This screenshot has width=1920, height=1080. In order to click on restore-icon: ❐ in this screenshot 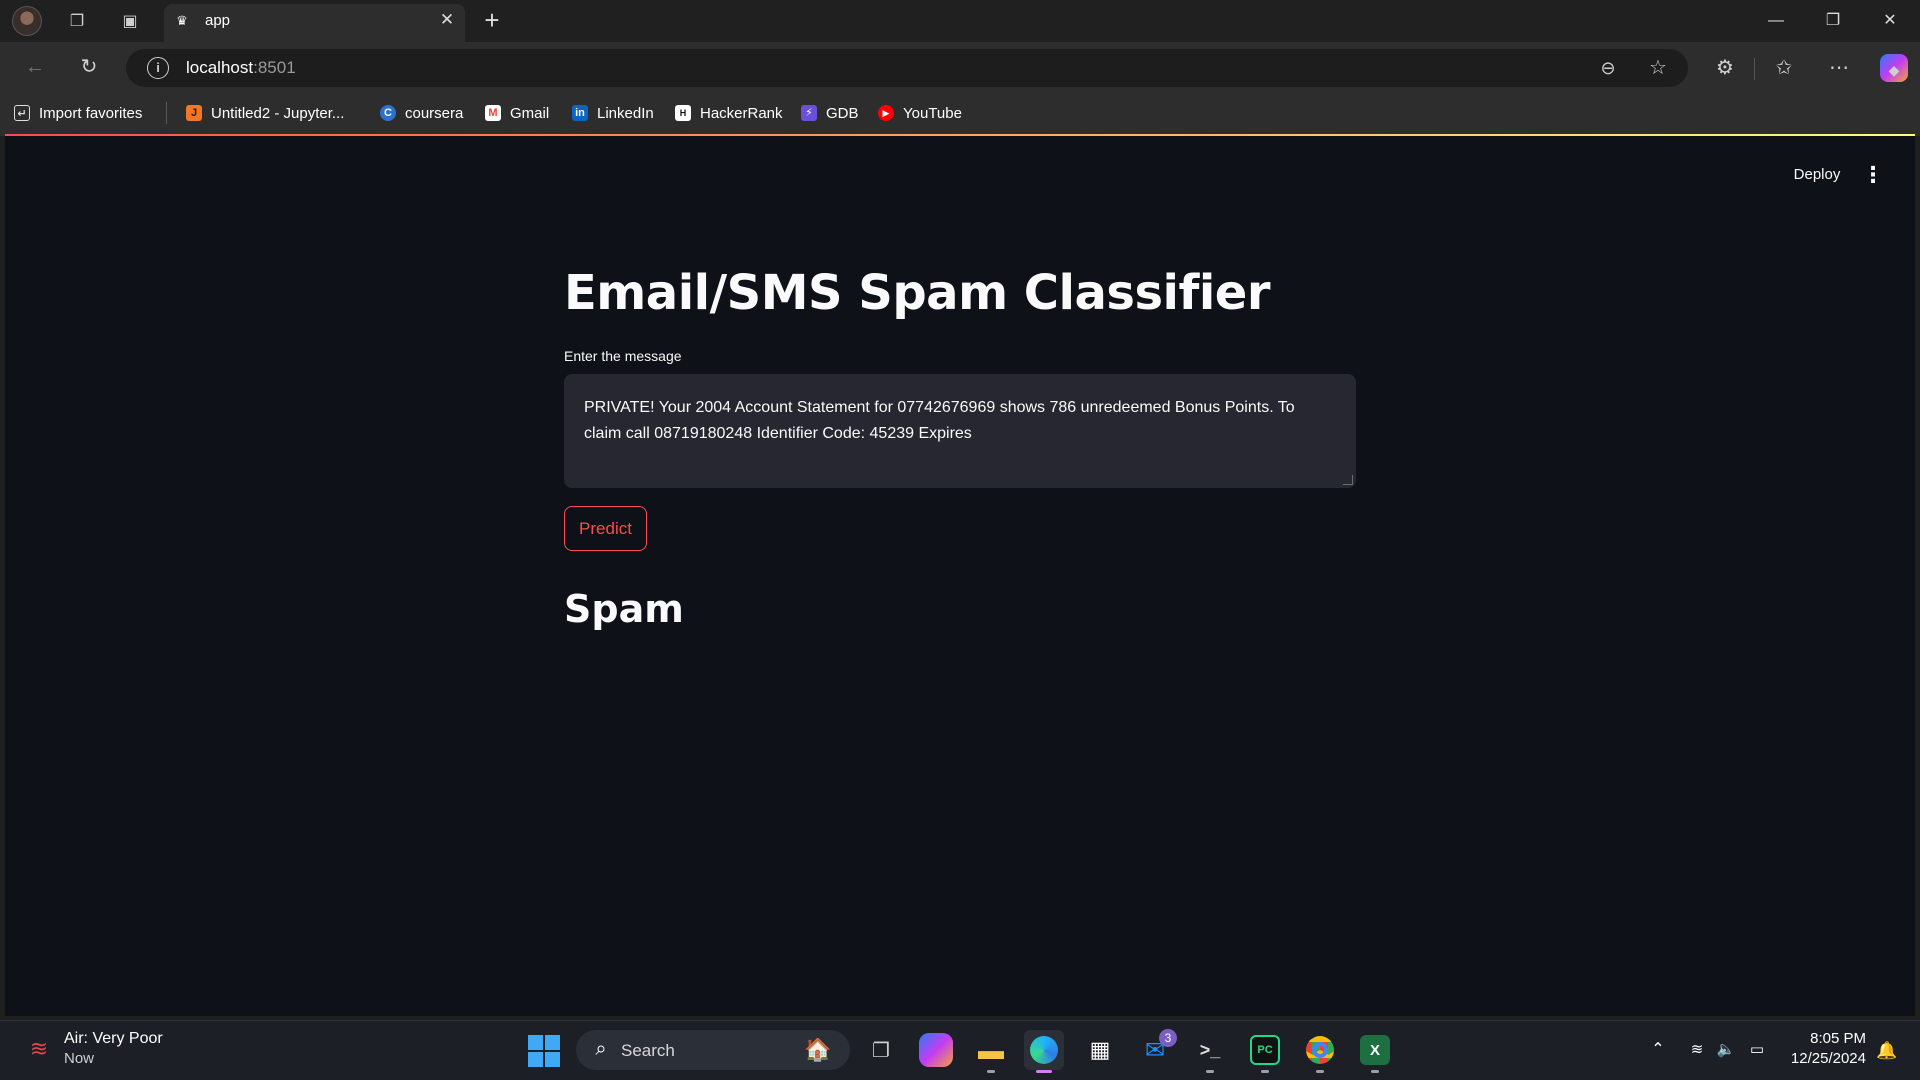, I will do `click(1833, 21)`.